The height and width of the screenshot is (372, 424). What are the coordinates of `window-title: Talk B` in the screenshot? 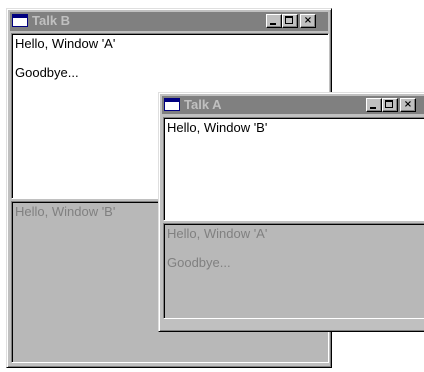 It's located at (51, 20).